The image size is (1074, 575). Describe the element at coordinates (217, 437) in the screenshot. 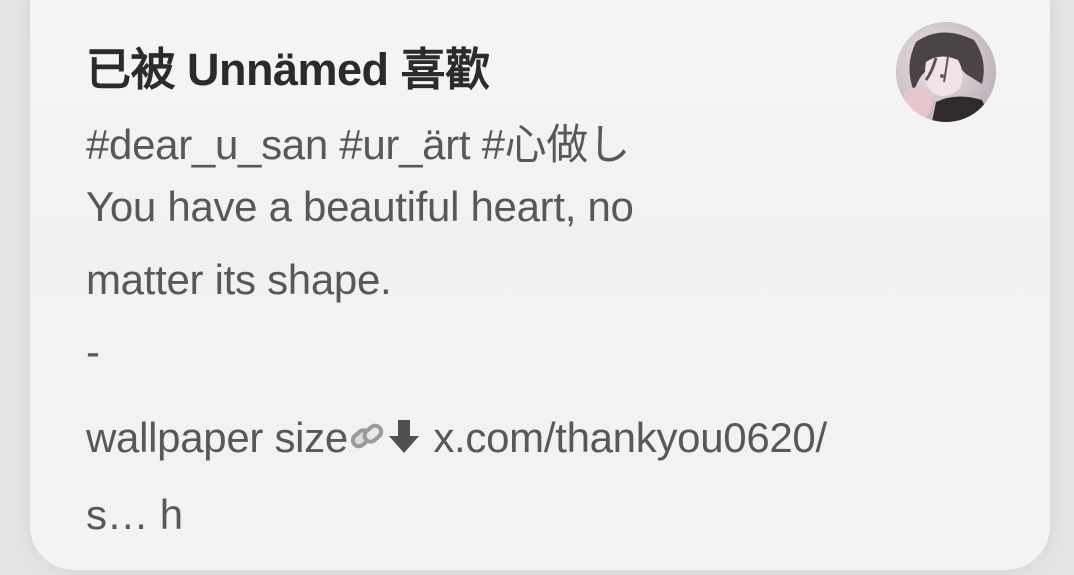

I see `link-prefix: wallpaper size` at that location.